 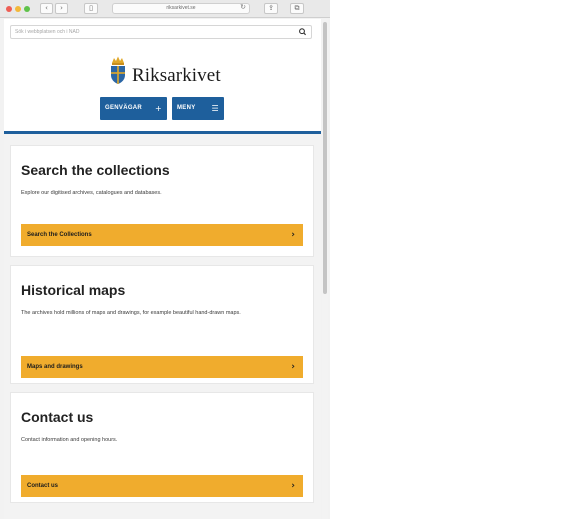 I want to click on logo-text: Riksarkivet, so click(x=176, y=75).